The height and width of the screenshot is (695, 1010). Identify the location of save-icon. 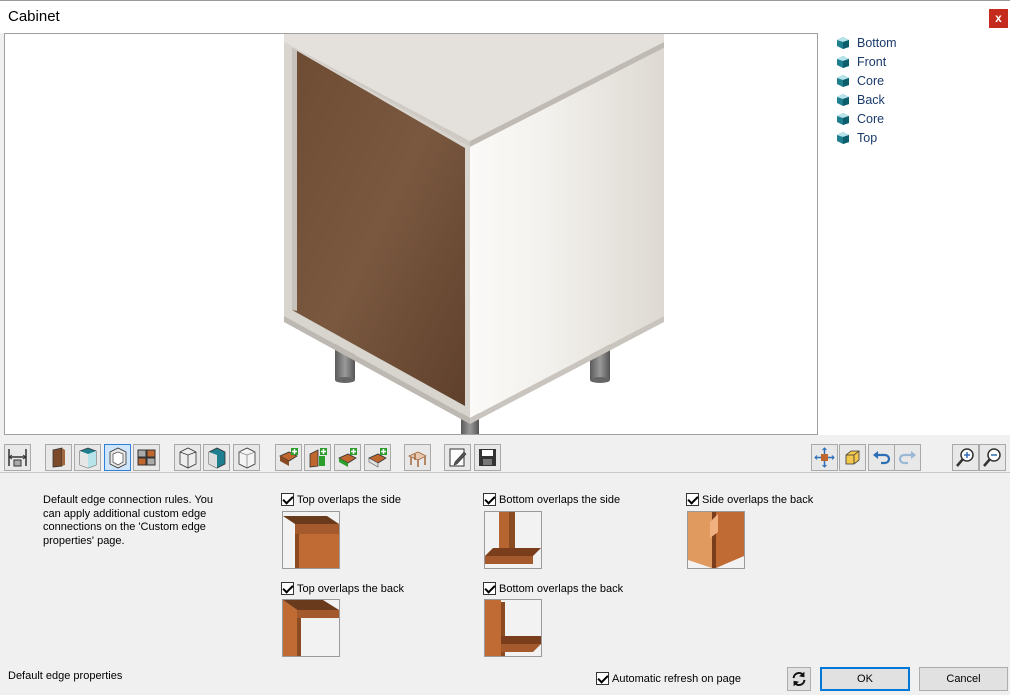
(487, 457).